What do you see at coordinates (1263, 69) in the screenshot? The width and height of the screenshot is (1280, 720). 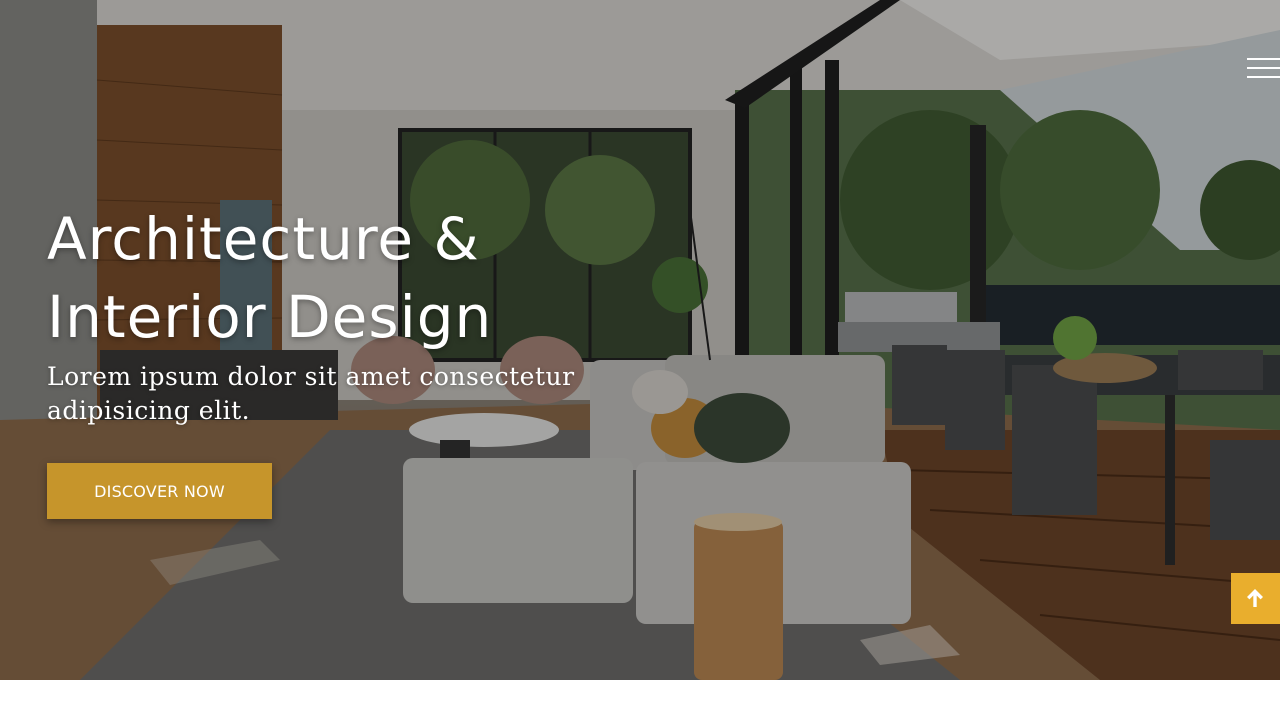 I see `hamburger-menu-icon` at bounding box center [1263, 69].